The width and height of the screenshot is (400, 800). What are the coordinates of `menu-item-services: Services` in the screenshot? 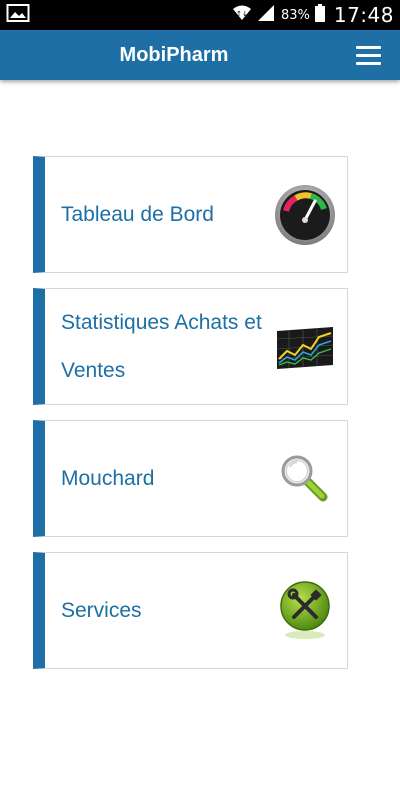 It's located at (190, 610).